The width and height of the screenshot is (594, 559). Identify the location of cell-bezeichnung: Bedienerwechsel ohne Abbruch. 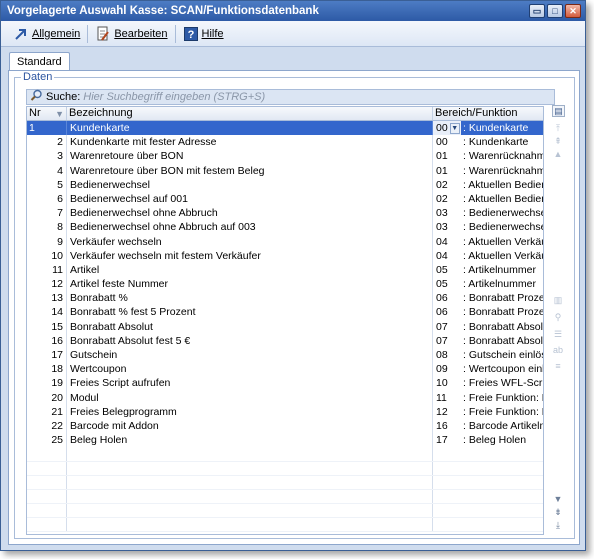
(250, 213).